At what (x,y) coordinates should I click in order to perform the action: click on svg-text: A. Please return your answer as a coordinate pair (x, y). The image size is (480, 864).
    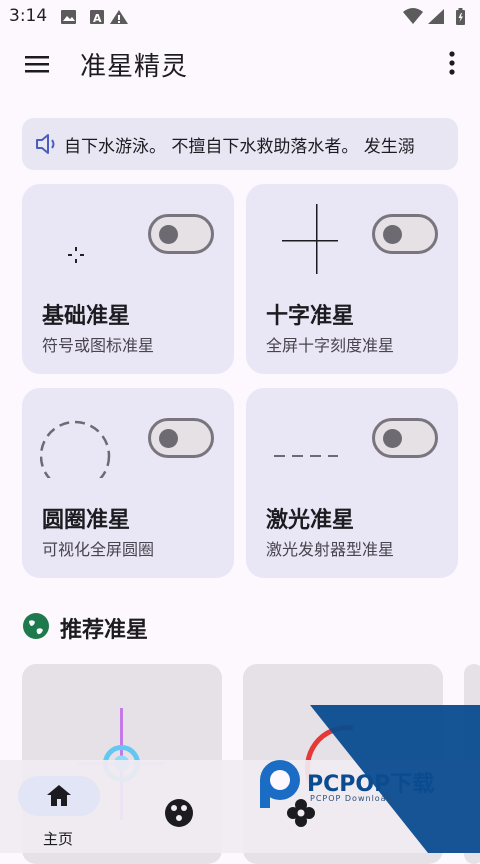
    Looking at the image, I should click on (97, 18).